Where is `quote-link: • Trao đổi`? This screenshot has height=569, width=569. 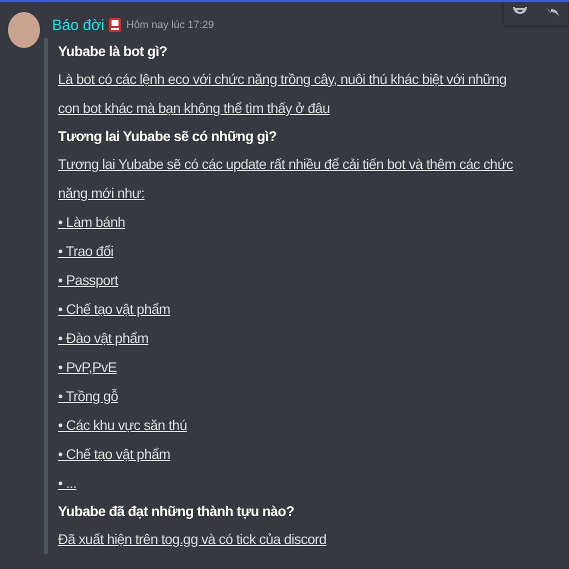
quote-link: • Trao đổi is located at coordinates (86, 251).